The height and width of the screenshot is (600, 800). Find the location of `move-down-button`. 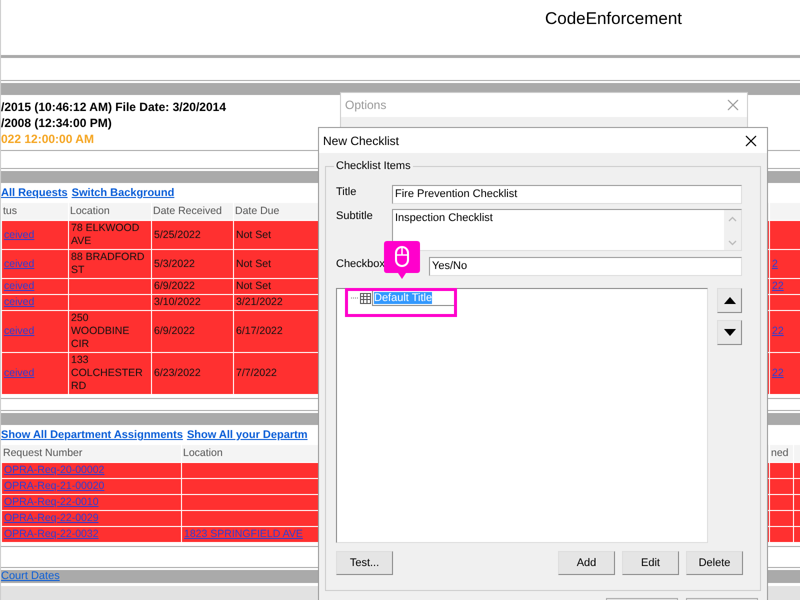

move-down-button is located at coordinates (729, 332).